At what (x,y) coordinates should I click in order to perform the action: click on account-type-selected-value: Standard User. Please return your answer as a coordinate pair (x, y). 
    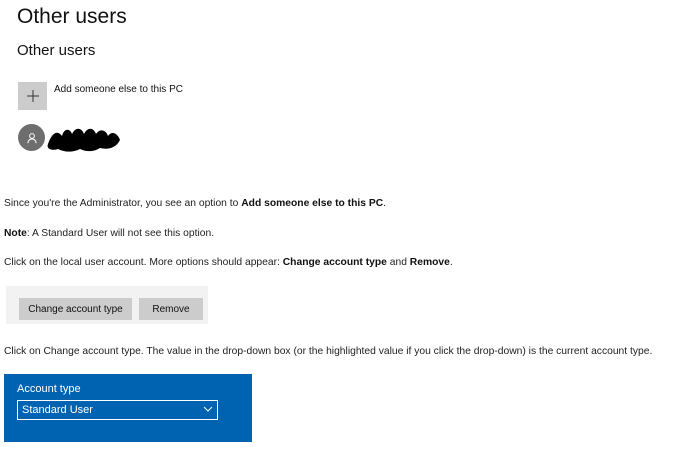
    Looking at the image, I should click on (57, 410).